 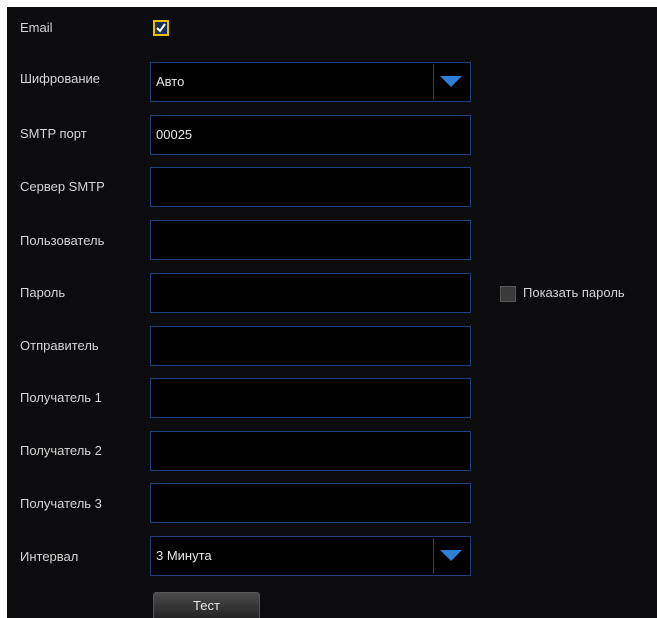 I want to click on interval-dropdown-button, so click(x=451, y=556).